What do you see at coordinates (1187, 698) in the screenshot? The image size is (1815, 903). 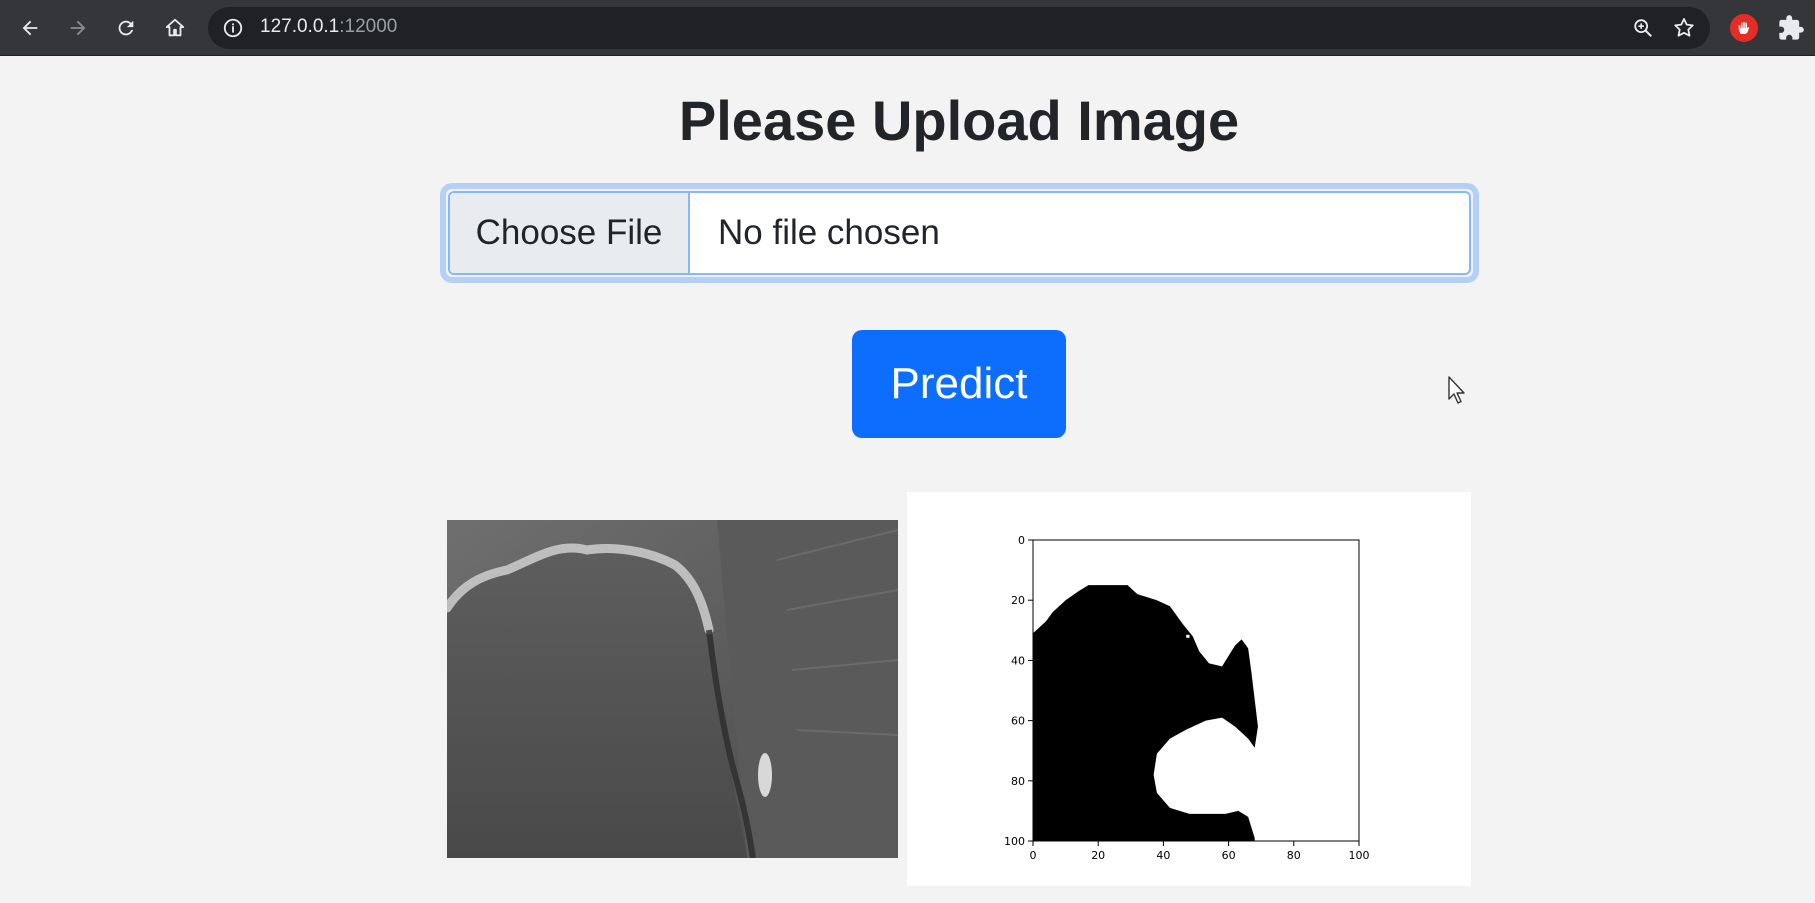 I see `prediction-chart: 0 20 40 60 80 100 0 20 40 60 80 100` at bounding box center [1187, 698].